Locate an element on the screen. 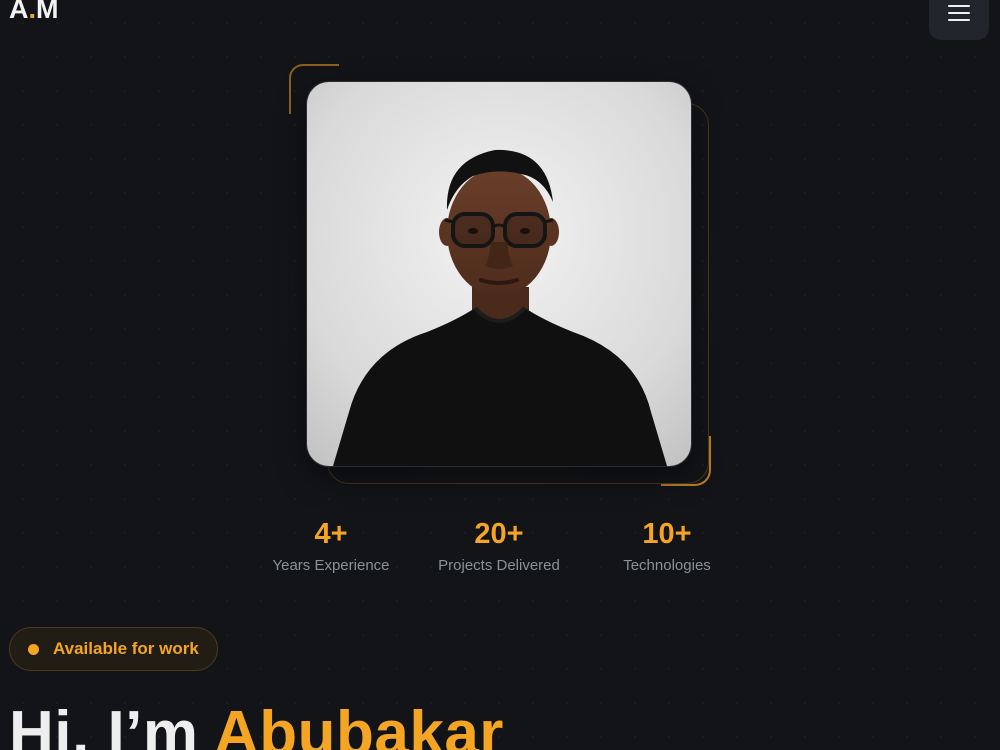 The width and height of the screenshot is (1000, 750). hero-name: Abubakar is located at coordinates (358, 724).